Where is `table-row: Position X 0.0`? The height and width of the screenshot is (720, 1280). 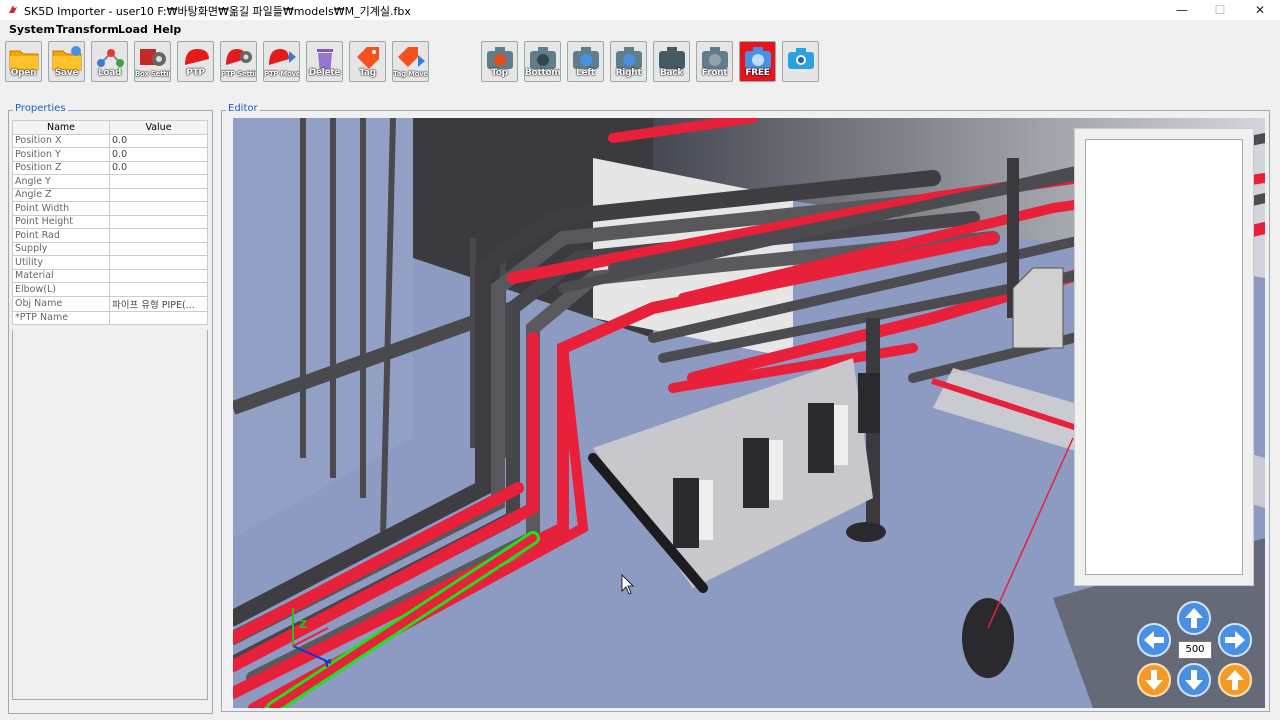 table-row: Position X 0.0 is located at coordinates (110, 140).